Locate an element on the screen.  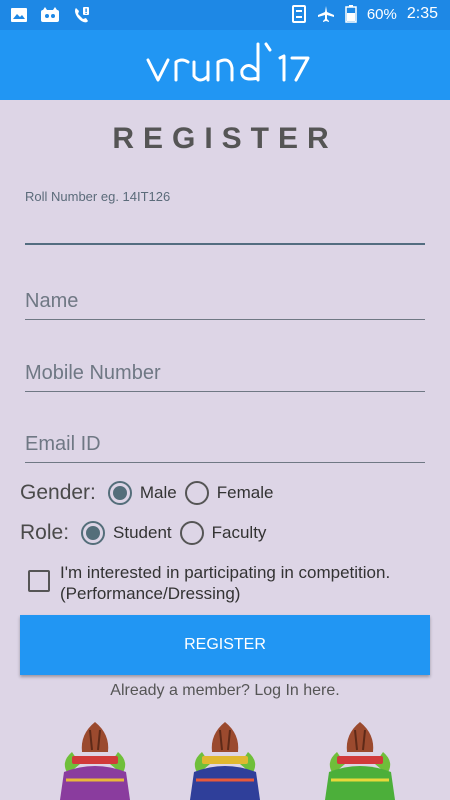
name-field-wrapper is located at coordinates (225, 305).